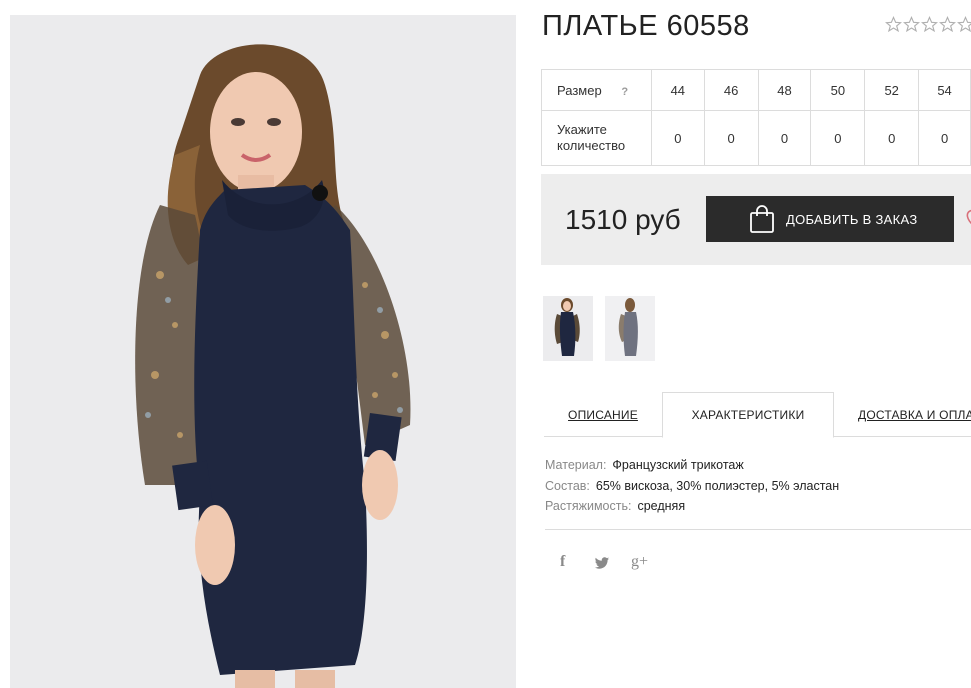 Image resolution: width=971 pixels, height=688 pixels. Describe the element at coordinates (758, 529) in the screenshot. I see `specs-divider` at that location.